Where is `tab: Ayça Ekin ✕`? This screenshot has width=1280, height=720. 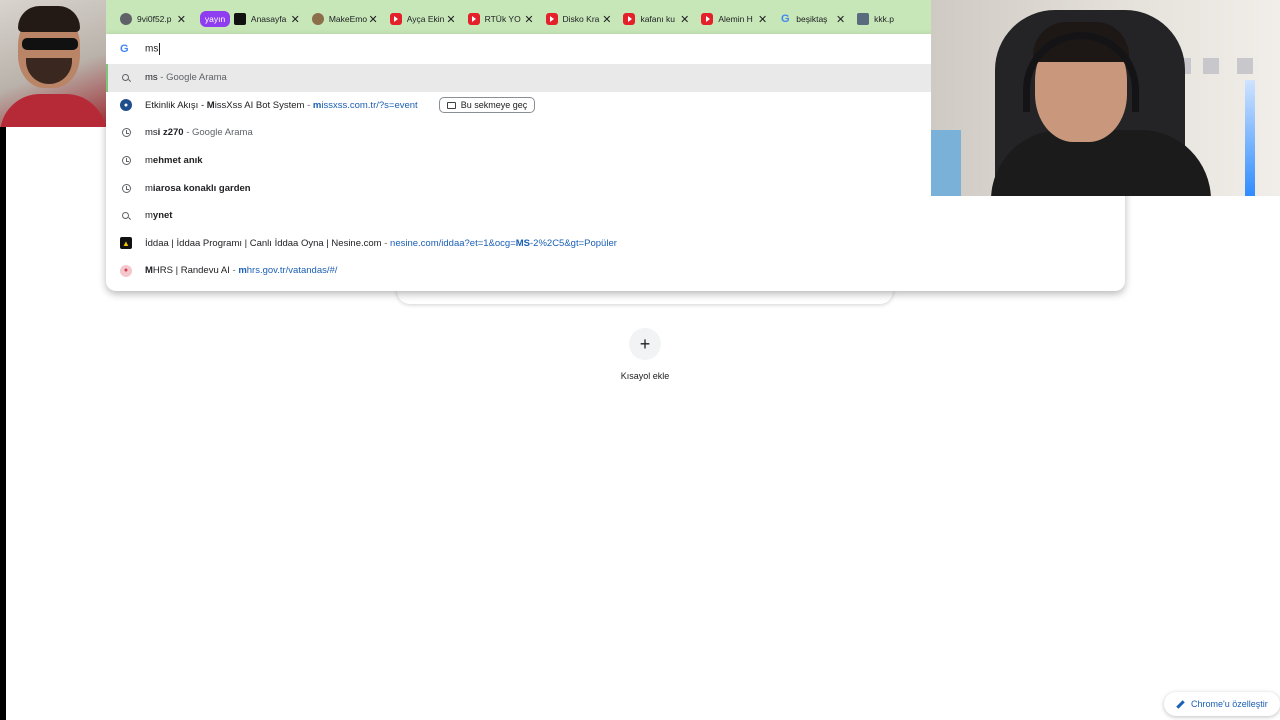 tab: Ayça Ekin ✕ is located at coordinates (425, 19).